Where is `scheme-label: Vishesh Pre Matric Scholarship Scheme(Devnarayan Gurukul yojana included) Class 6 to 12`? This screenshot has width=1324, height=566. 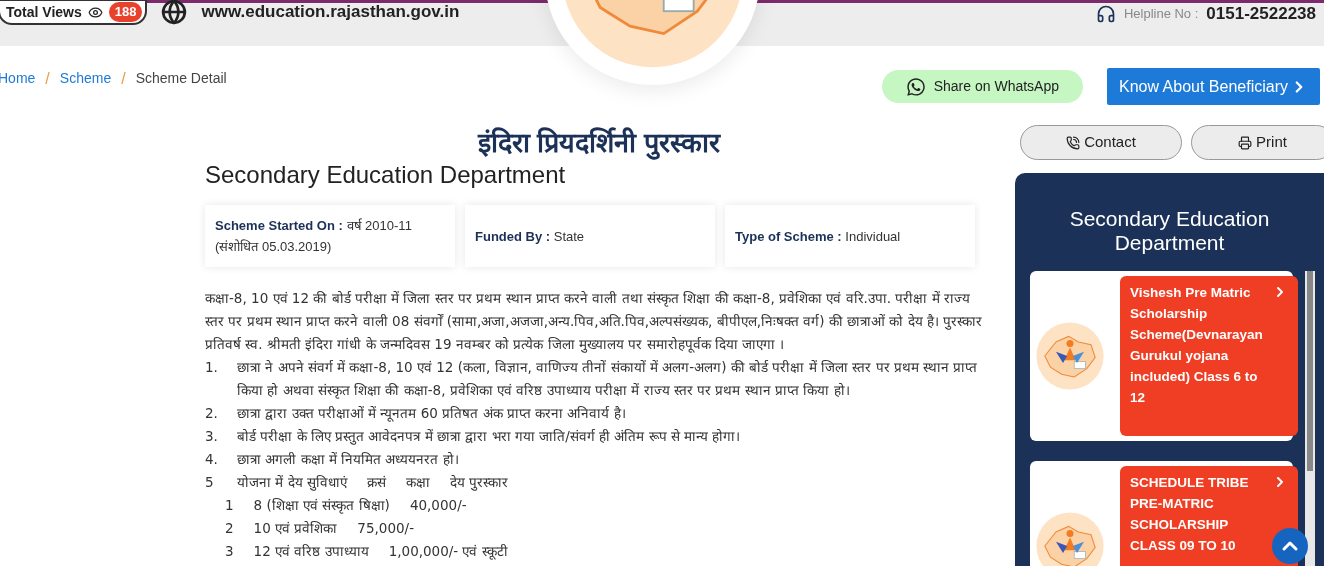
scheme-label: Vishesh Pre Matric Scholarship Scheme(Devnarayan Gurukul yojana included) Class 6 to 12 is located at coordinates (1209, 356).